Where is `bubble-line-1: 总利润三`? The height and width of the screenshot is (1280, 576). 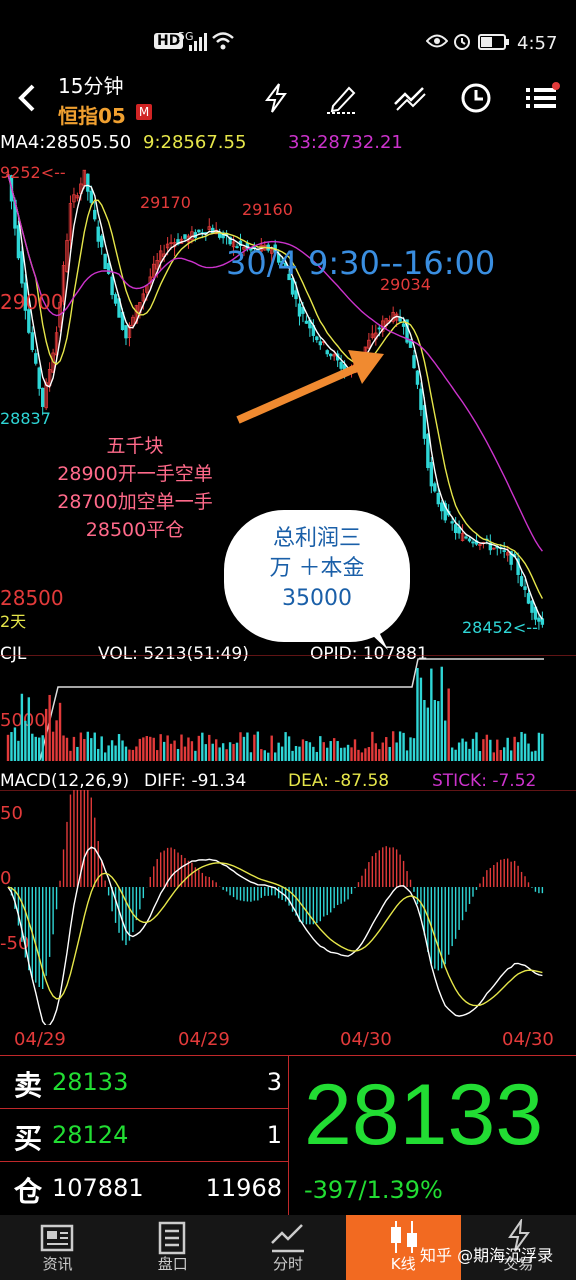 bubble-line-1: 总利润三 is located at coordinates (316, 538).